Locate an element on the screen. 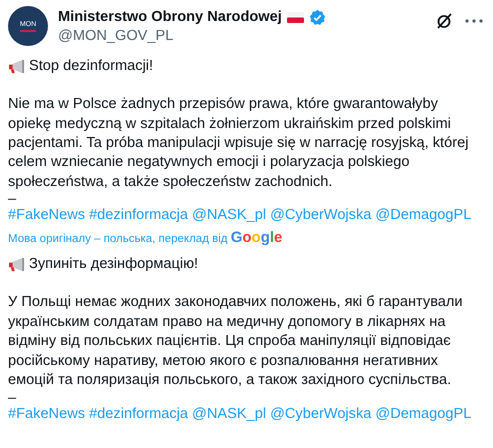  post-headline: Зупиніть дезінформацію! is located at coordinates (113, 264).